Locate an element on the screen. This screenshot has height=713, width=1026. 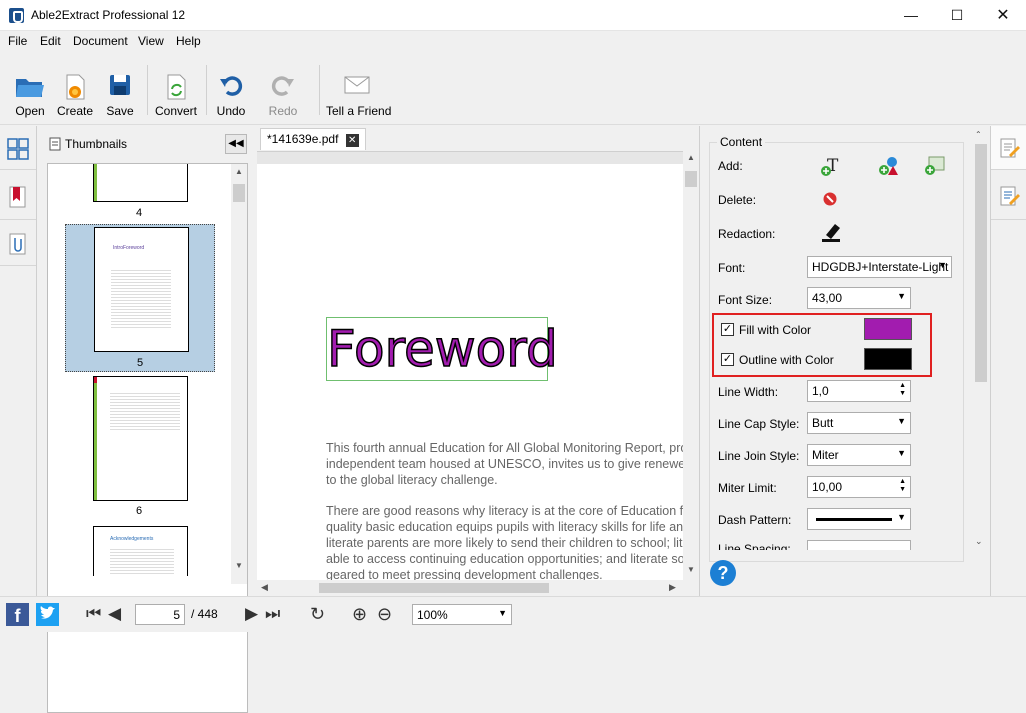
menu-view: View is located at coordinates (151, 41).